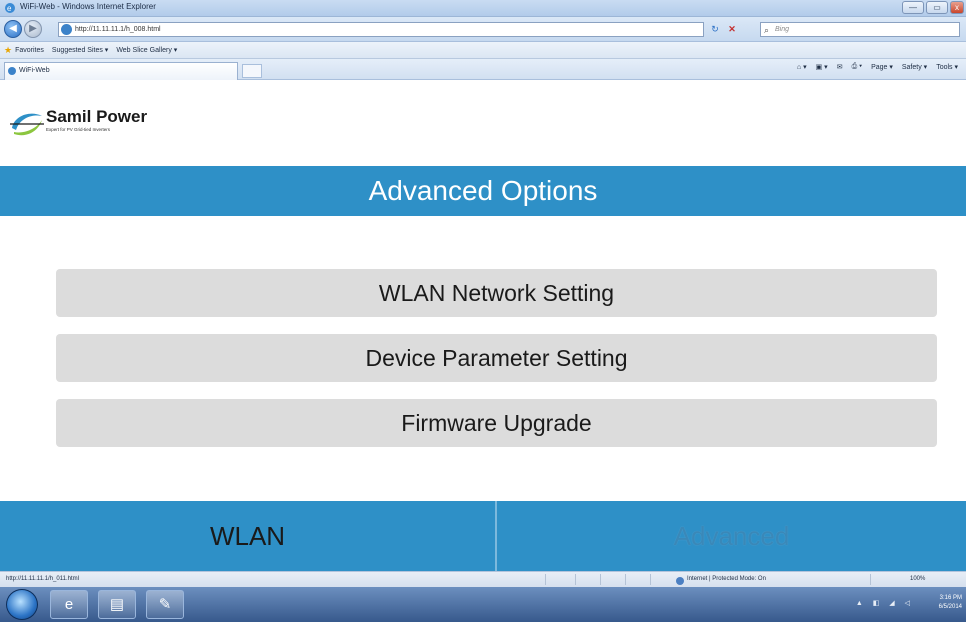 The height and width of the screenshot is (622, 966). What do you see at coordinates (840, 67) in the screenshot?
I see `mail-button: ✉` at bounding box center [840, 67].